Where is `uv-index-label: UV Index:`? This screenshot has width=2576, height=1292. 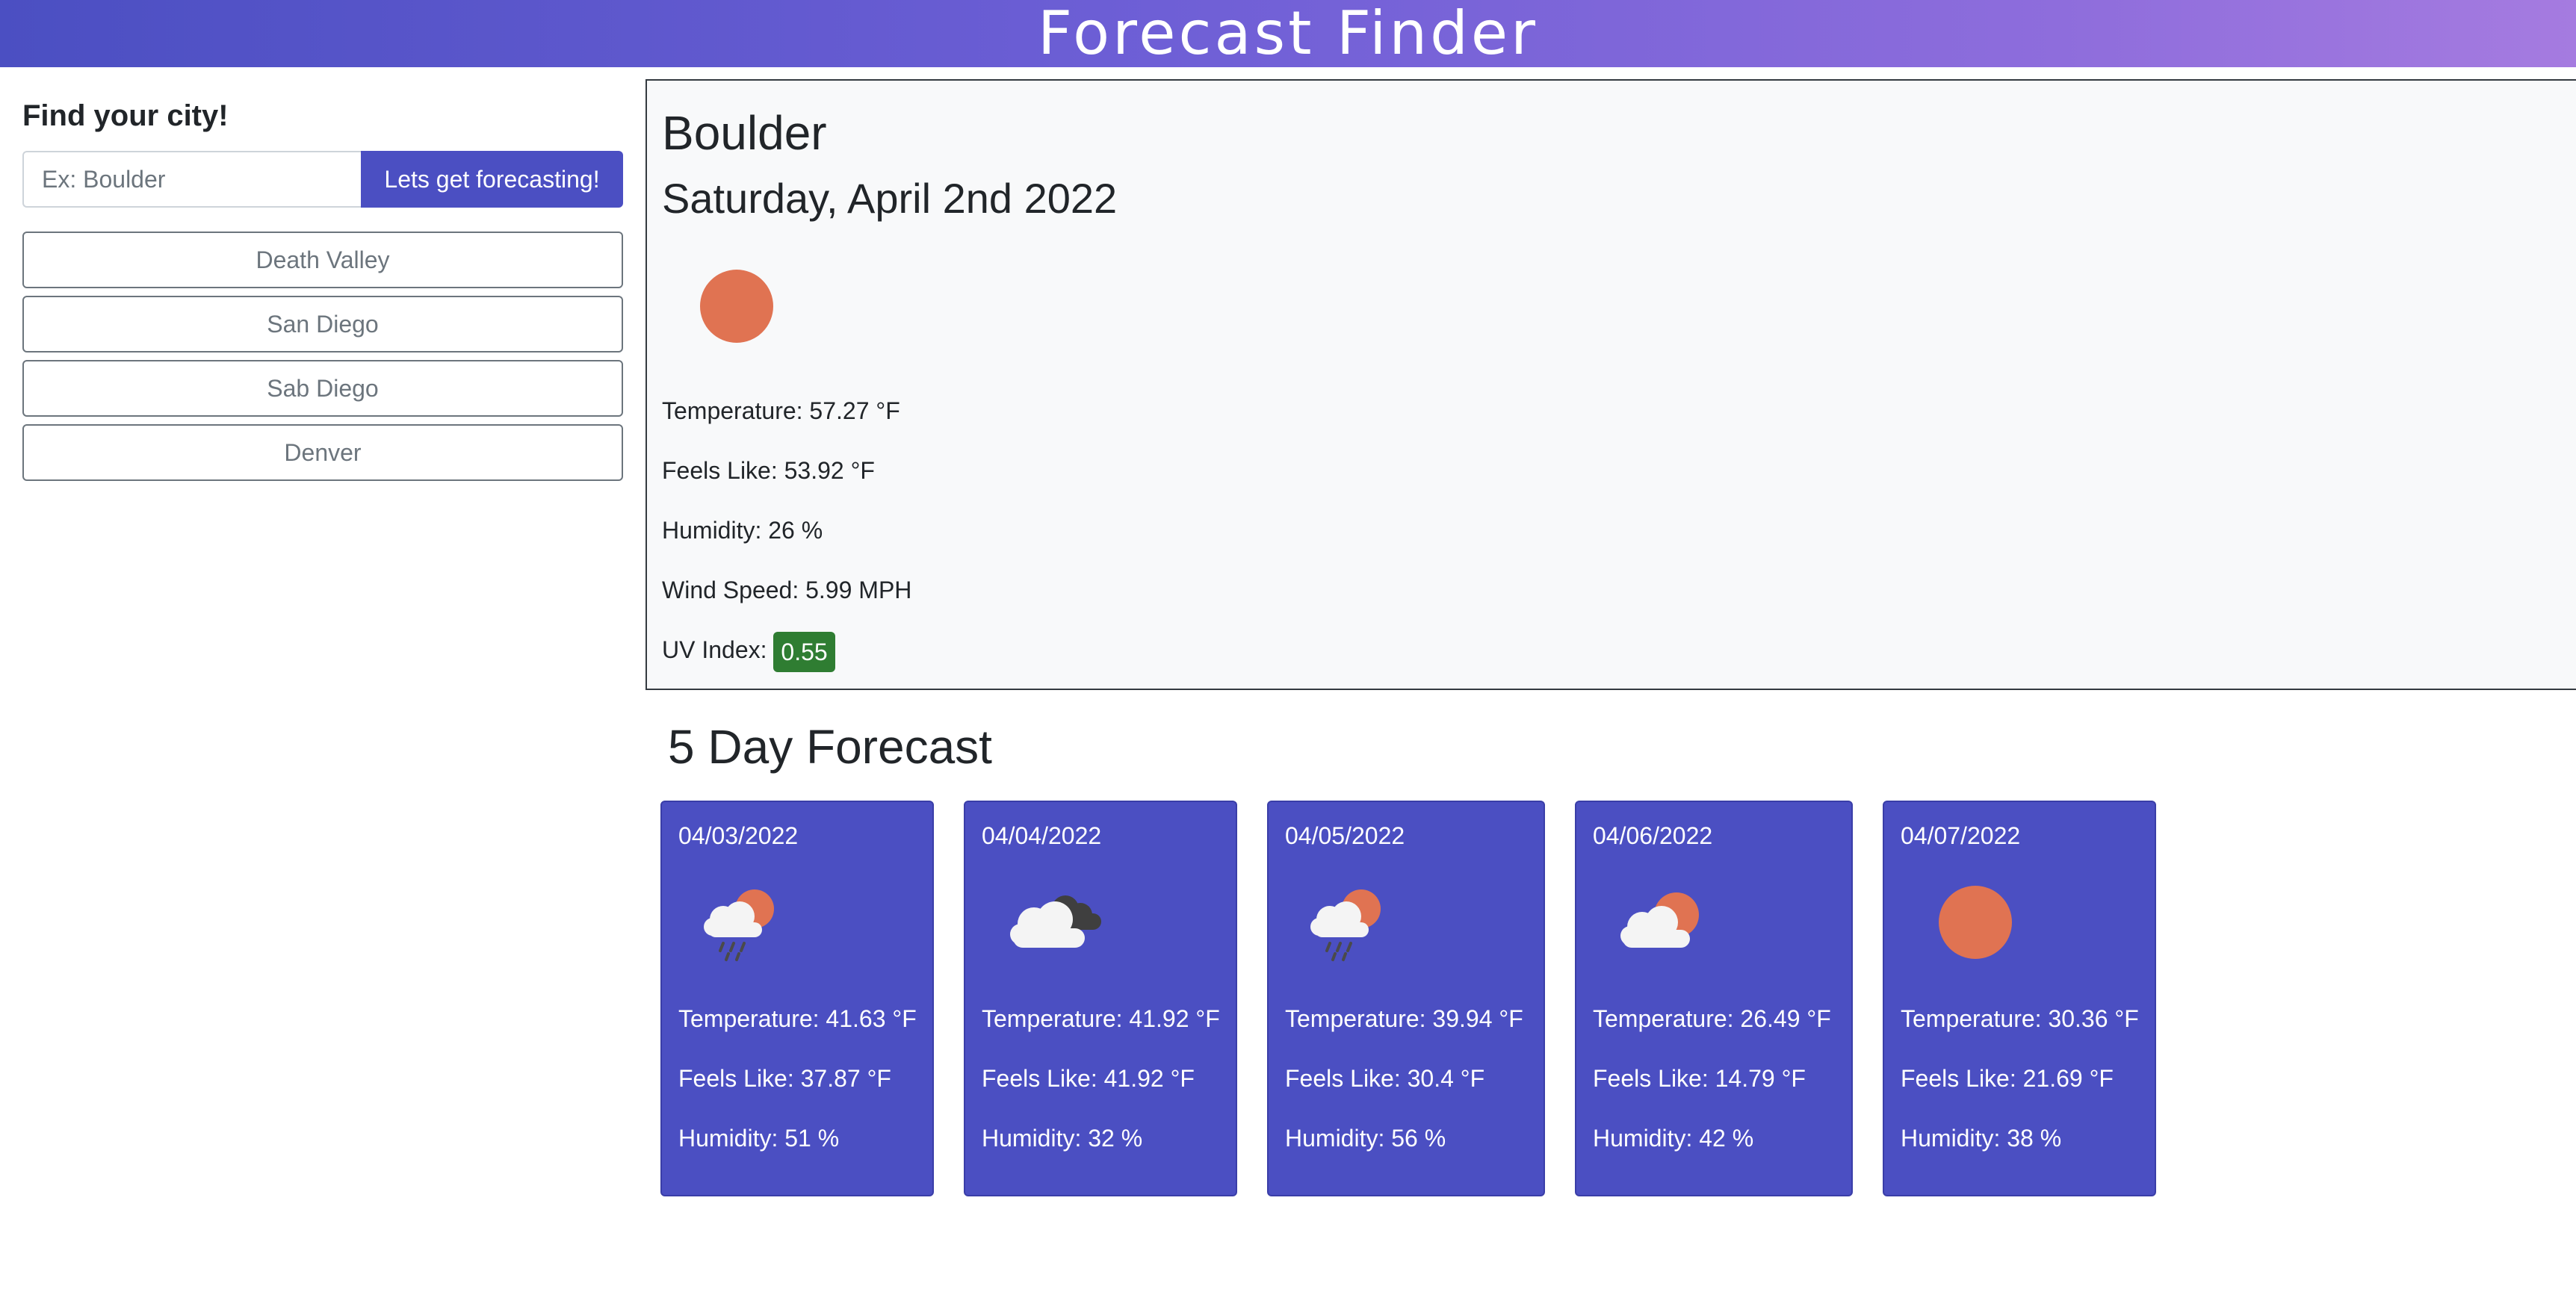 uv-index-label: UV Index: is located at coordinates (714, 649).